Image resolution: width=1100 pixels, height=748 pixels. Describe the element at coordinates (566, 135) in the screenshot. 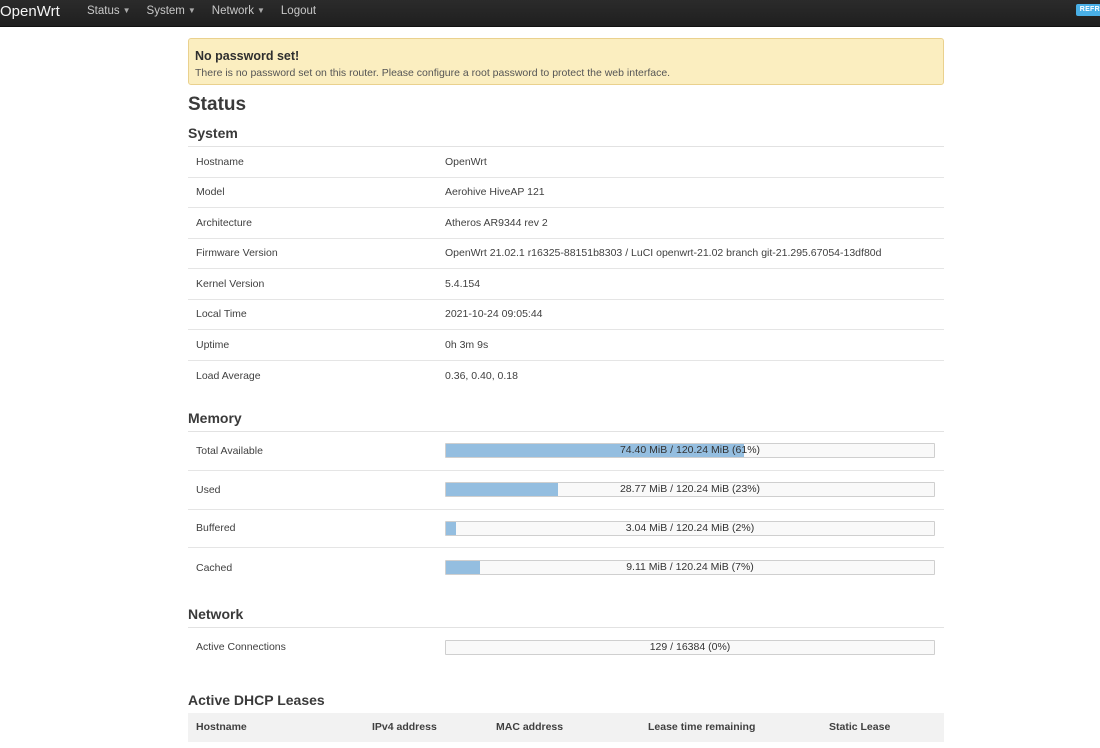

I see `system-heading: System` at that location.